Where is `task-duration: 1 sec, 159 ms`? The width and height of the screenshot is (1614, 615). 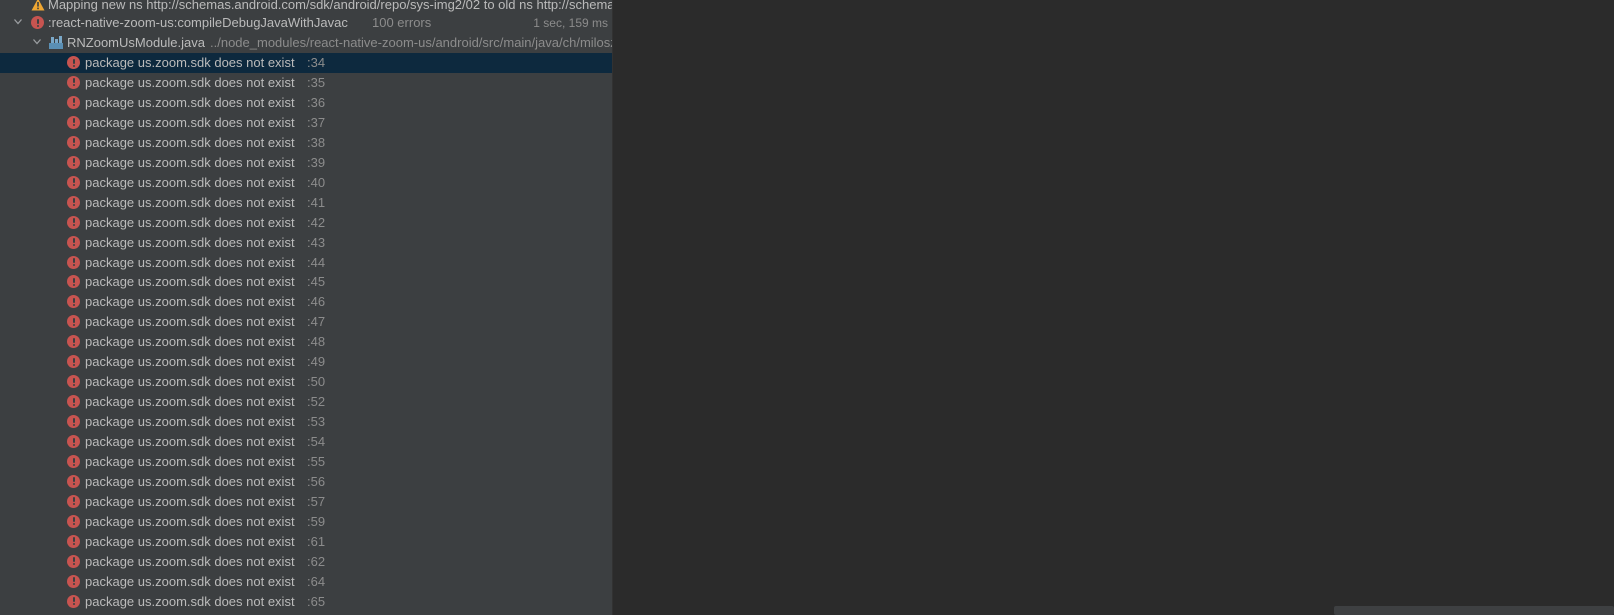 task-duration: 1 sec, 159 ms is located at coordinates (570, 23).